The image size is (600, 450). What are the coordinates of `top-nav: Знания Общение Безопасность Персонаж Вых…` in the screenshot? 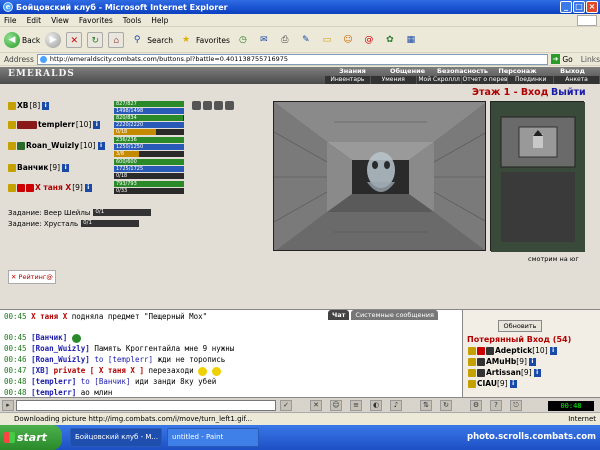 It's located at (462, 71).